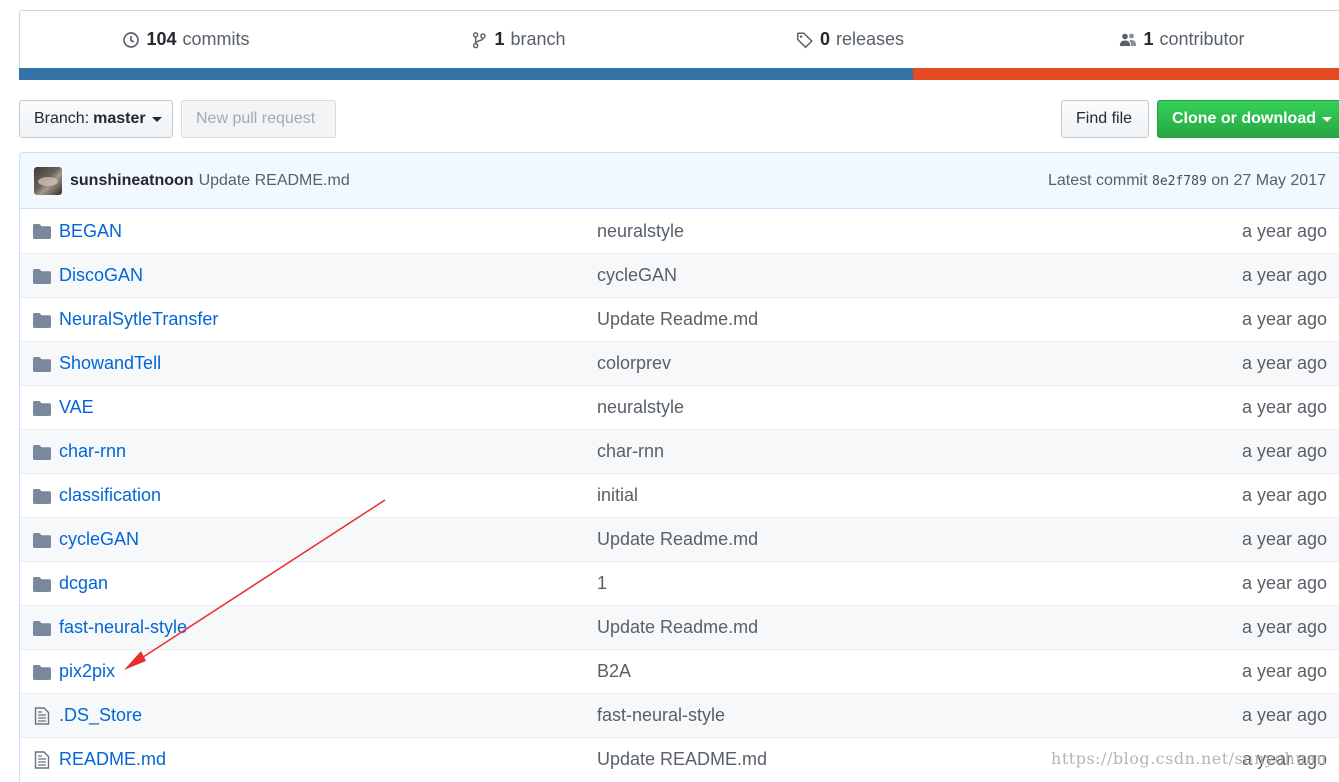 This screenshot has height=782, width=1339. Describe the element at coordinates (1244, 118) in the screenshot. I see `clone-label: Clone or download` at that location.